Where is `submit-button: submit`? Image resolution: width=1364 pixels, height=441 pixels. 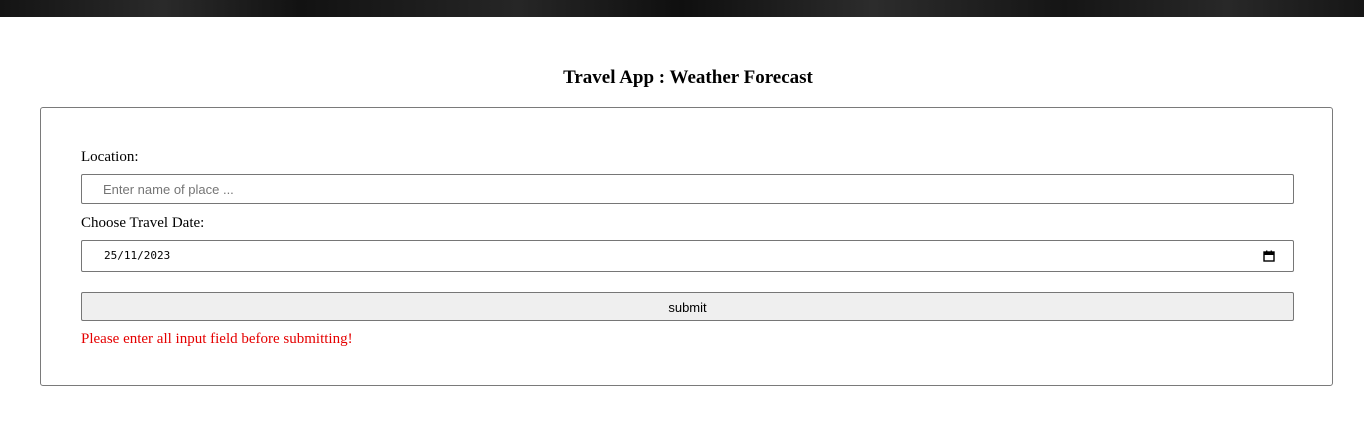 submit-button: submit is located at coordinates (687, 306).